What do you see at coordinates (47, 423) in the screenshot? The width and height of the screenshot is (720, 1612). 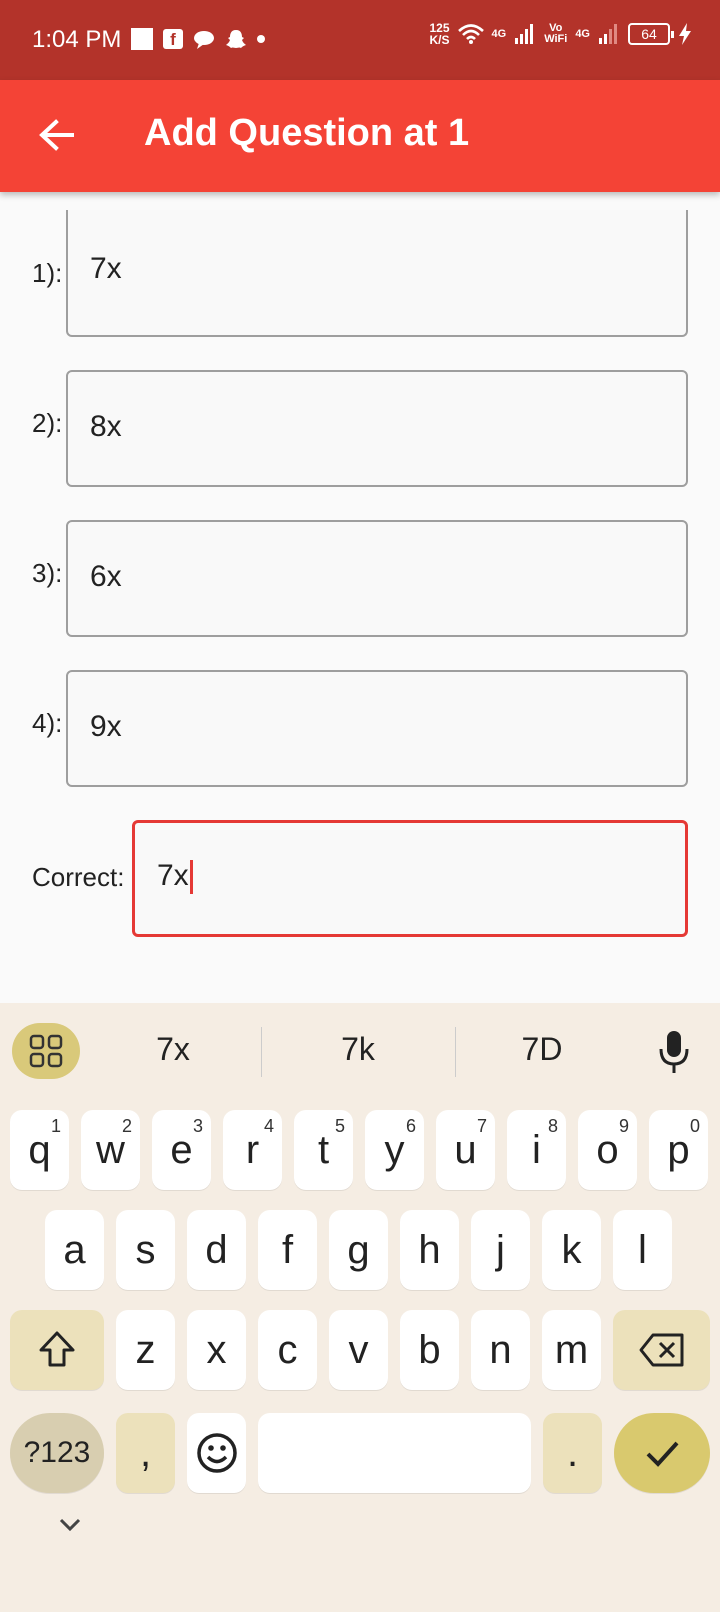 I see `option-label: 2):` at bounding box center [47, 423].